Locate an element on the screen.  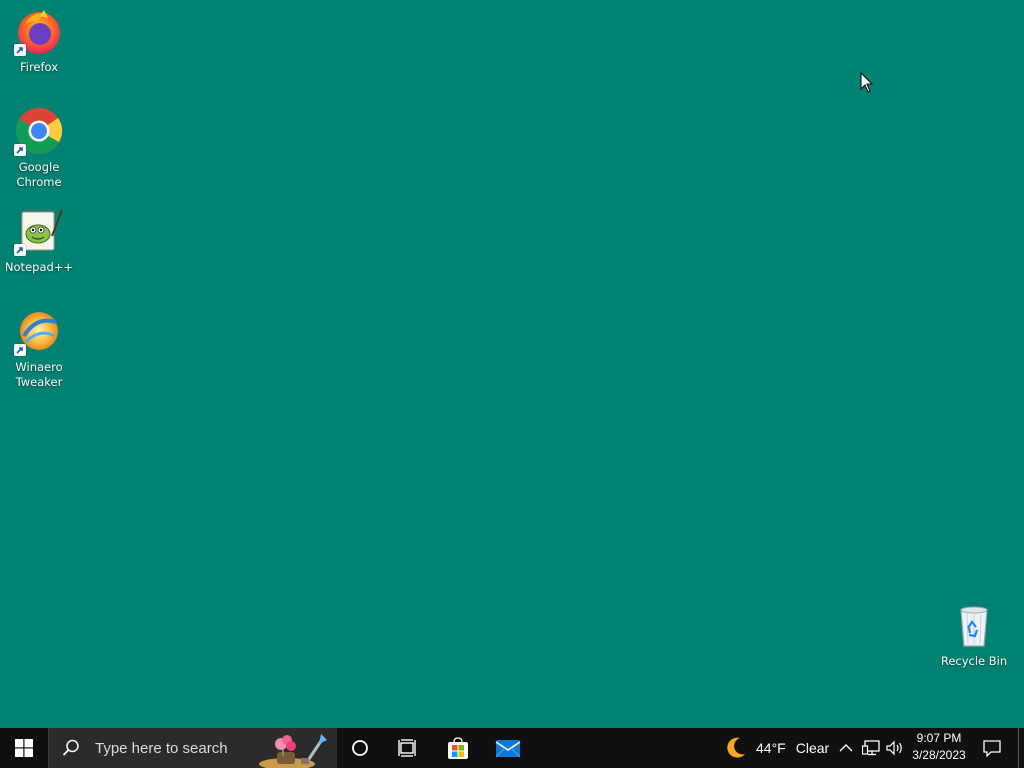
recycle-bin-icon is located at coordinates (974, 625).